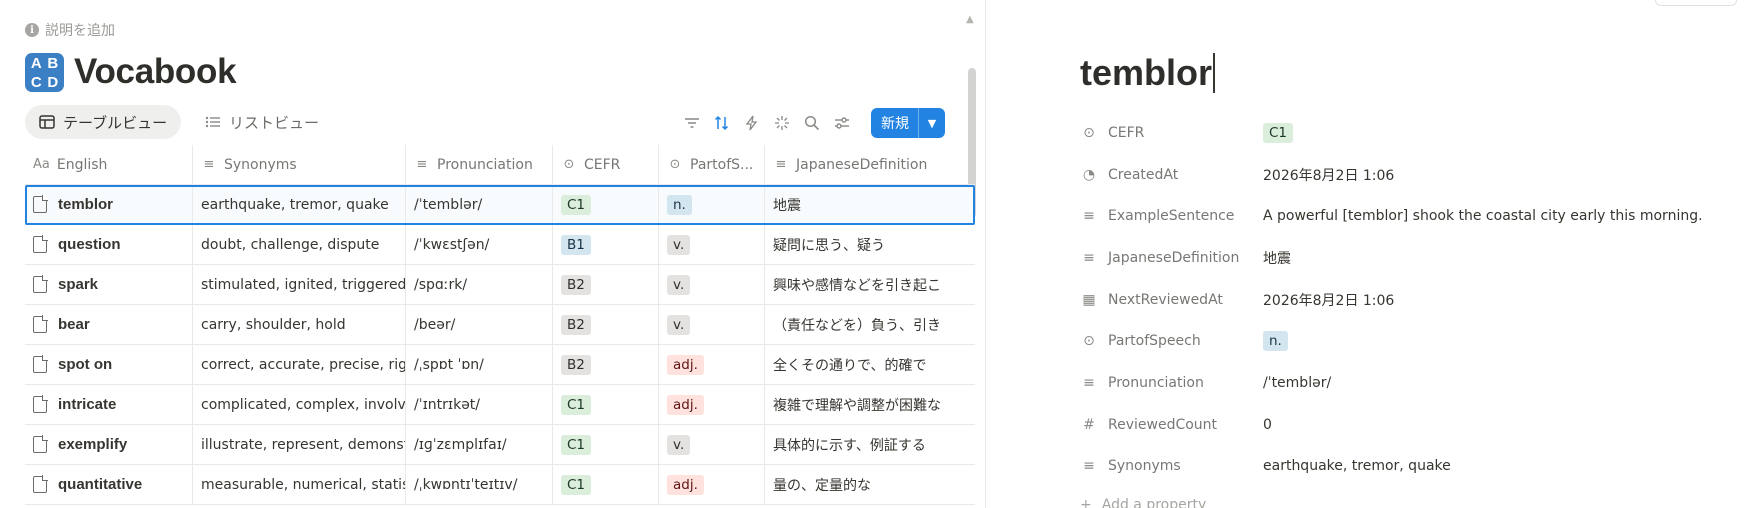 Image resolution: width=1749 pixels, height=508 pixels. I want to click on property-row-cefr: ⊙ CEFR C1, so click(1410, 133).